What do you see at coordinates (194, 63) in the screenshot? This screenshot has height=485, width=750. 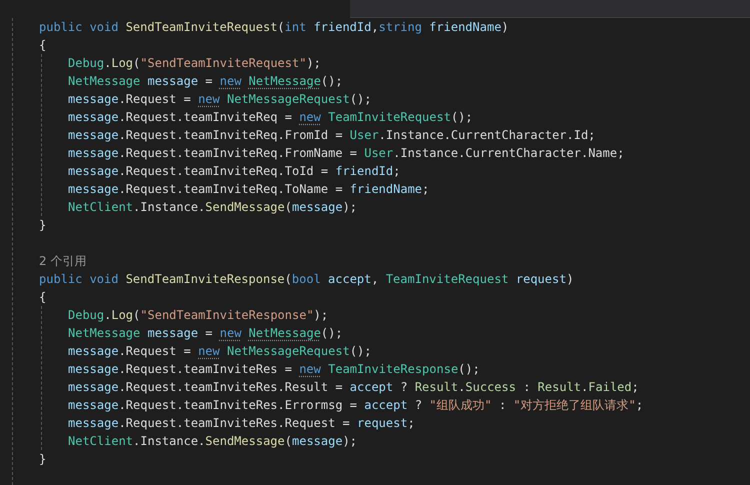 I see `code-line: Debug.Log("SendTeamInviteRequest");` at bounding box center [194, 63].